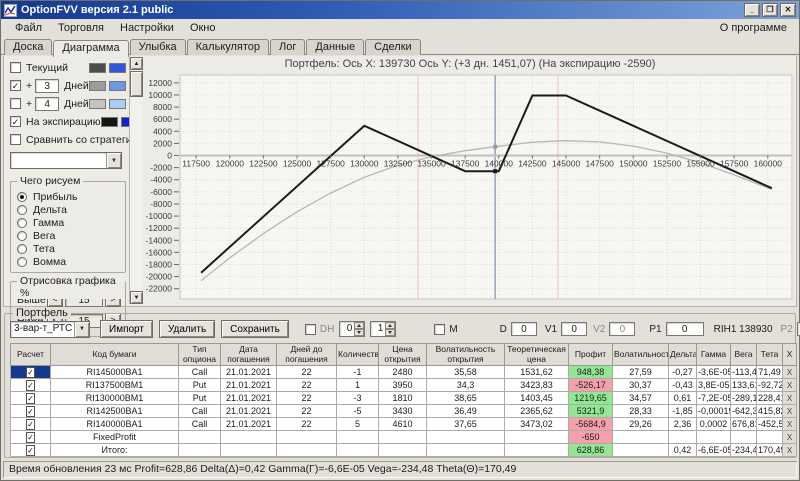 The image size is (800, 481). I want to click on tab-калькулятор: Калькулятор, so click(228, 47).